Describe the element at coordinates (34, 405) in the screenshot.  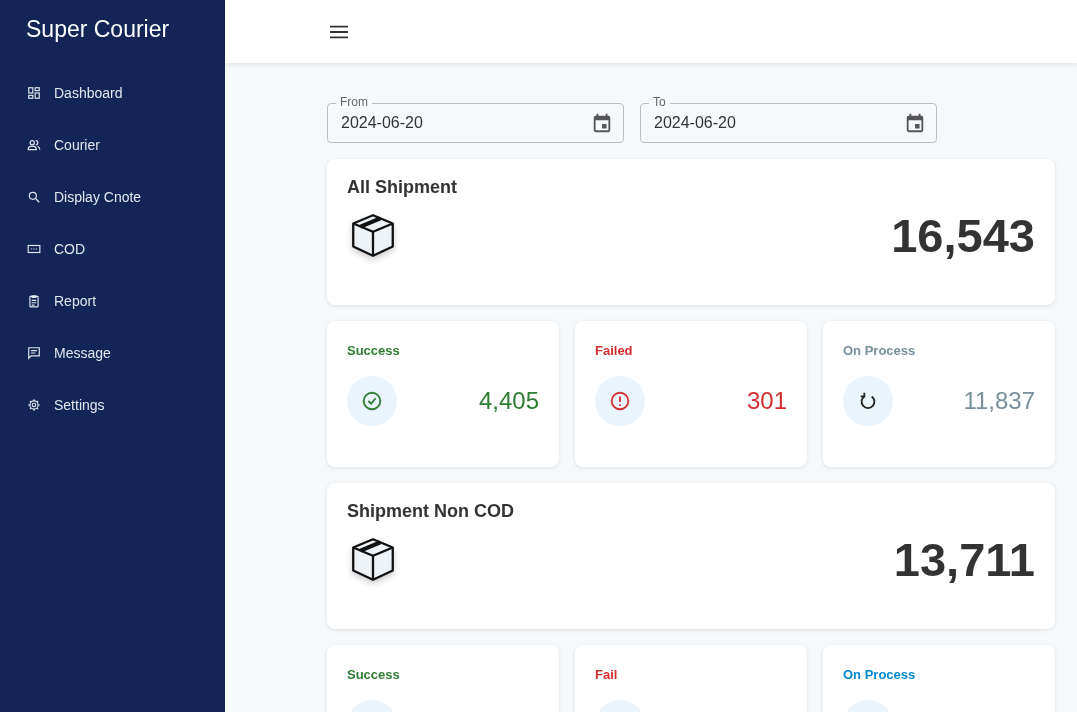
I see `settings-icon` at that location.